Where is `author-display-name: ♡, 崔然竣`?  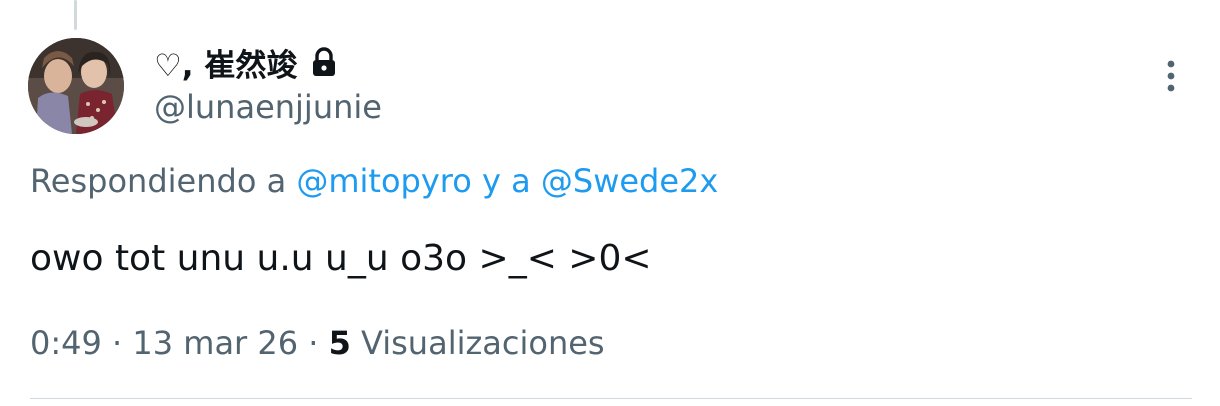 author-display-name: ♡, 崔然竣 is located at coordinates (225, 62).